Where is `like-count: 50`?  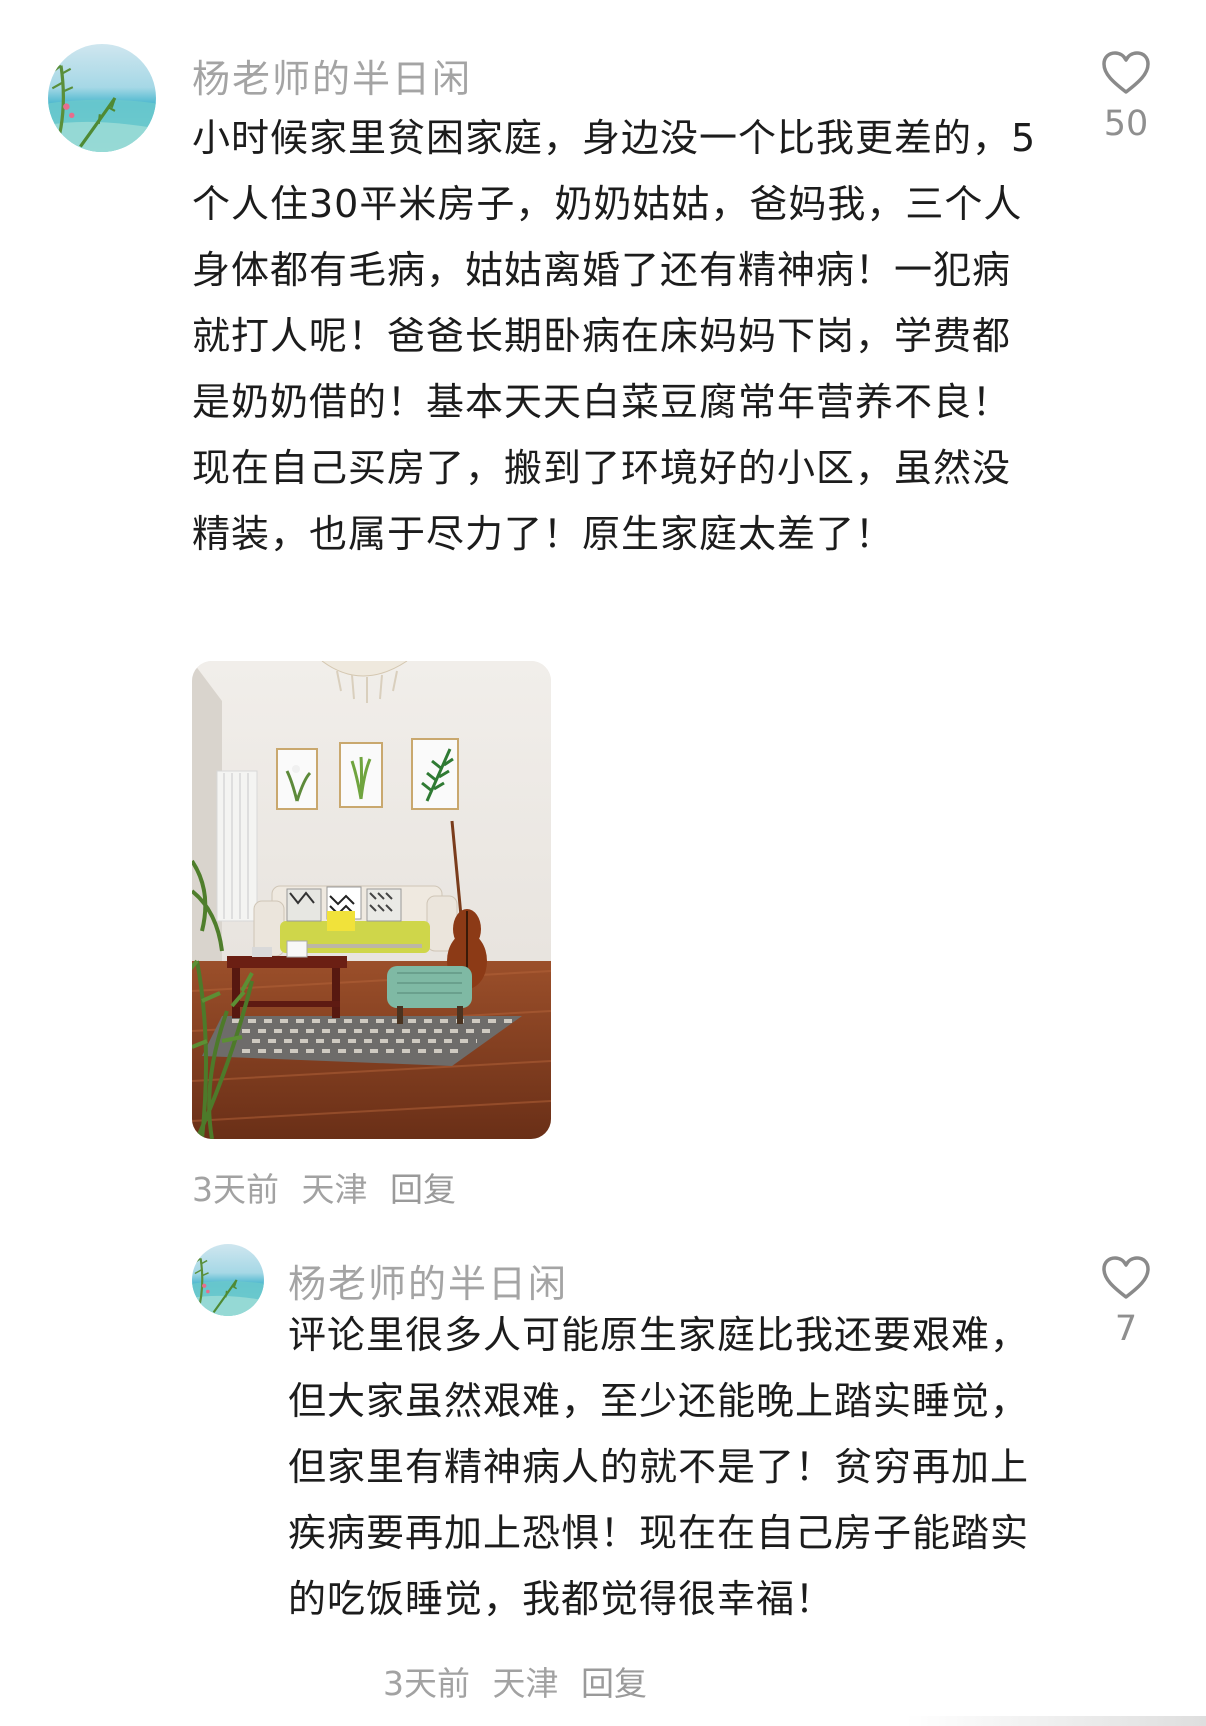
like-count: 50 is located at coordinates (1126, 124).